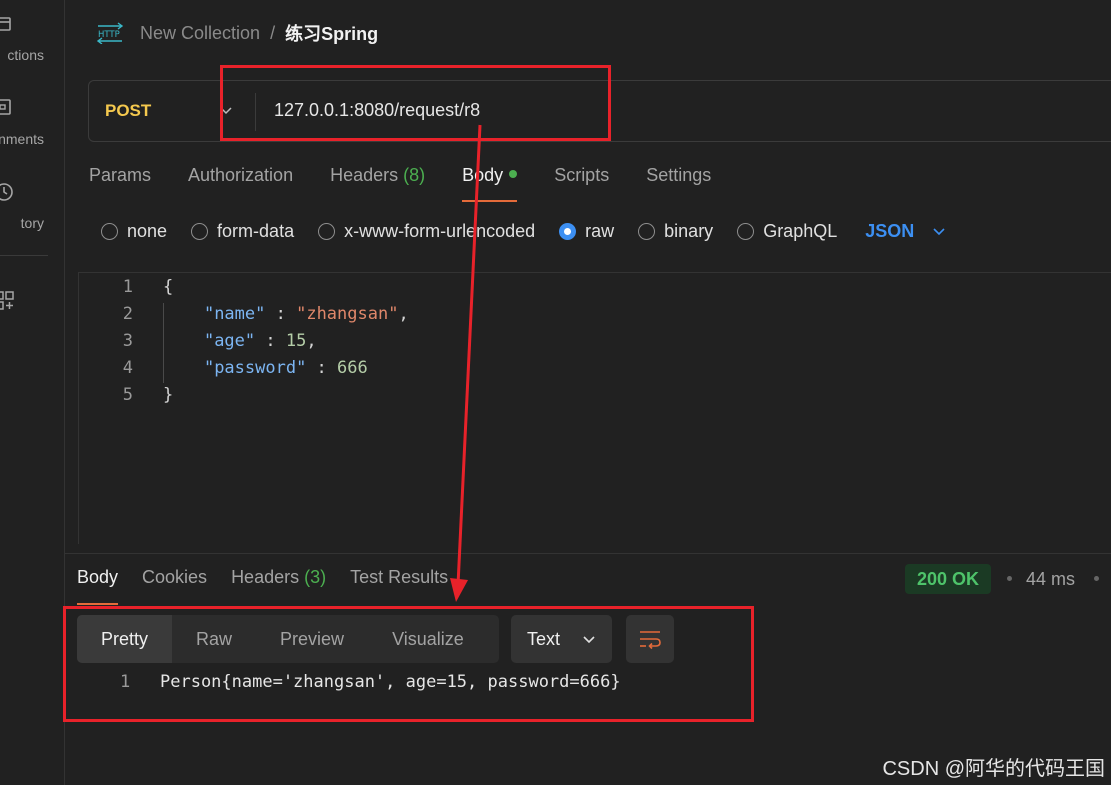  Describe the element at coordinates (6, 192) in the screenshot. I see `history-icon` at that location.